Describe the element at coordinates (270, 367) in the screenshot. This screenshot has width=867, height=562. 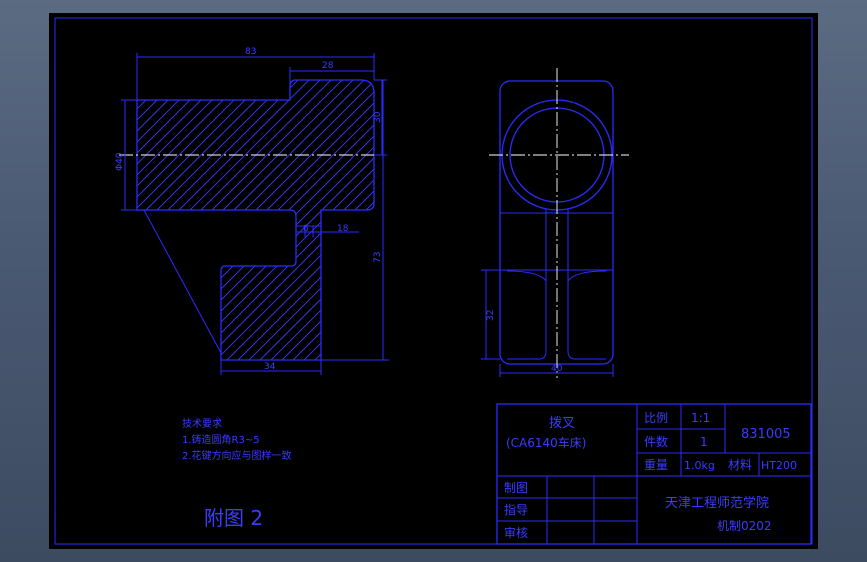
I see `dim-34: 34` at that location.